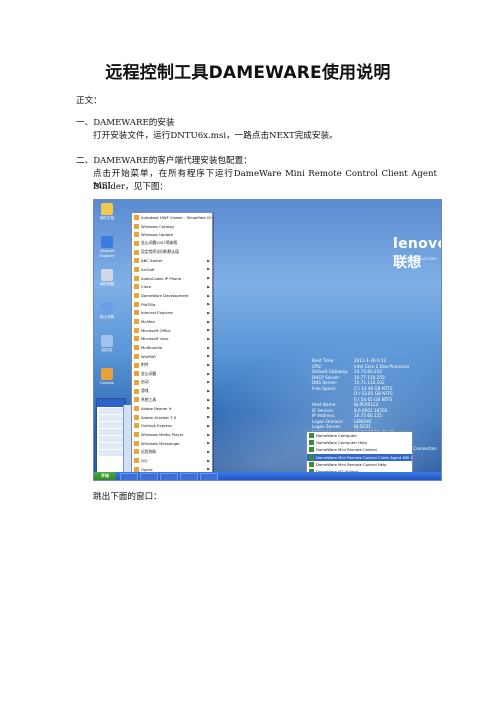 The width and height of the screenshot is (496, 702). Describe the element at coordinates (172, 269) in the screenshot. I see `program-menu-item: ArcSoft ▶` at that location.